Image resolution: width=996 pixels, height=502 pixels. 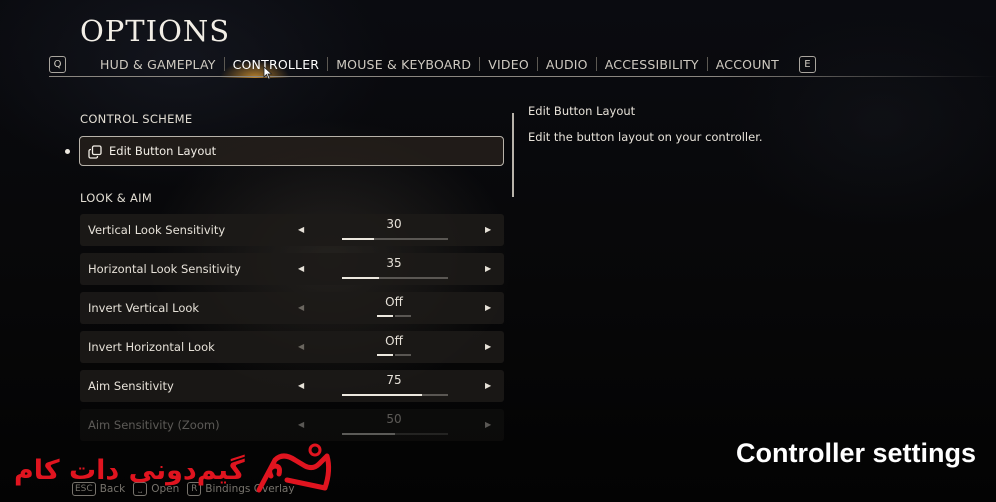 I want to click on description-title: Edit Button Layout, so click(x=582, y=111).